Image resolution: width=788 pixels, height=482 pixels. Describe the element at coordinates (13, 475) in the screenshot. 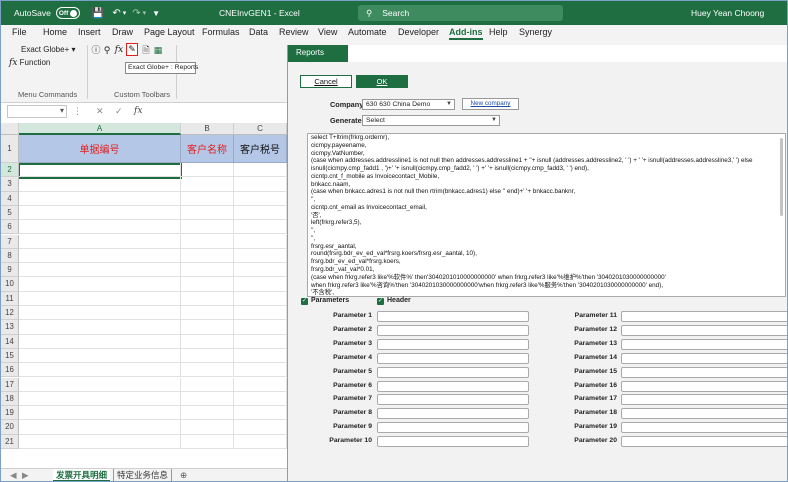

I see `scroll-left-icon: ◀` at that location.